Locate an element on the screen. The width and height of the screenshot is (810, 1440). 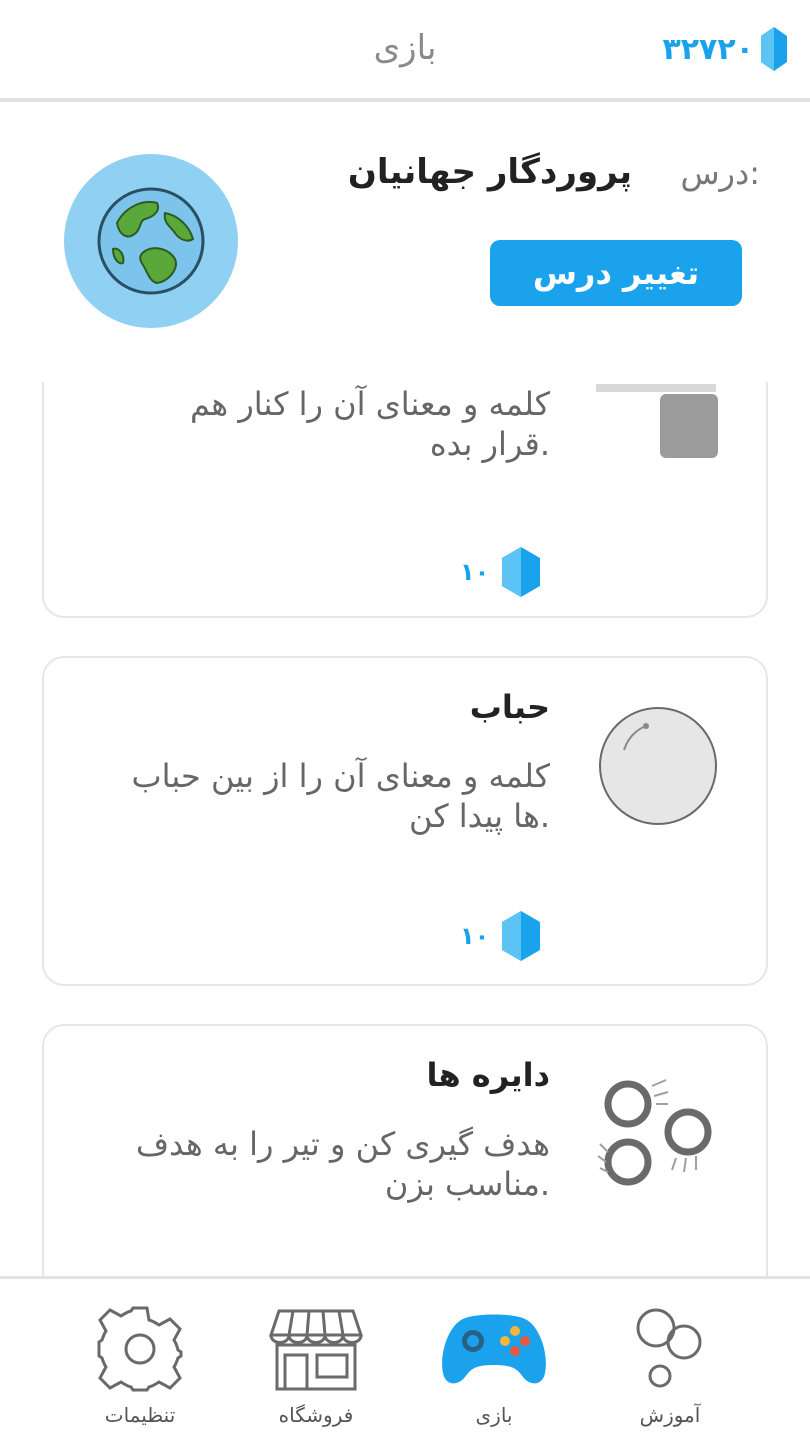
globe-icon is located at coordinates (151, 241).